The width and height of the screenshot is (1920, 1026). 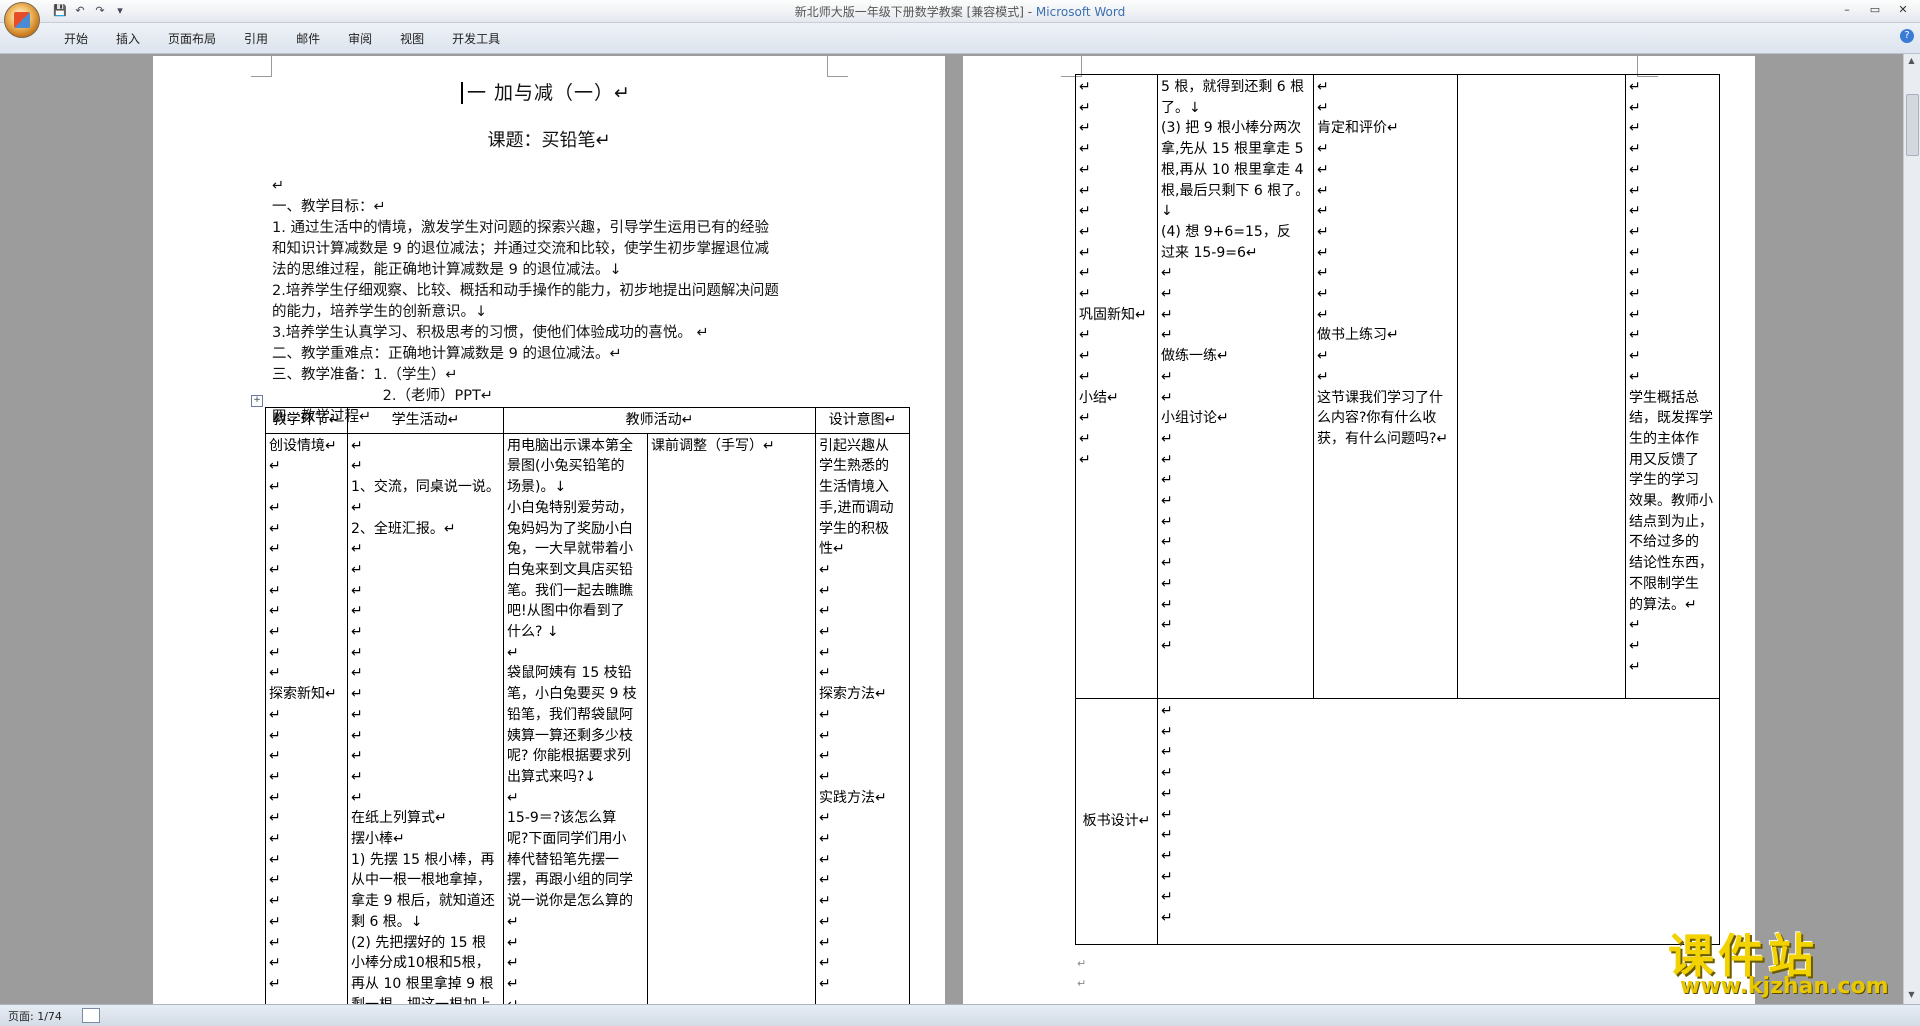 I want to click on cell-line: 结点到为止，, so click(x=1671, y=521).